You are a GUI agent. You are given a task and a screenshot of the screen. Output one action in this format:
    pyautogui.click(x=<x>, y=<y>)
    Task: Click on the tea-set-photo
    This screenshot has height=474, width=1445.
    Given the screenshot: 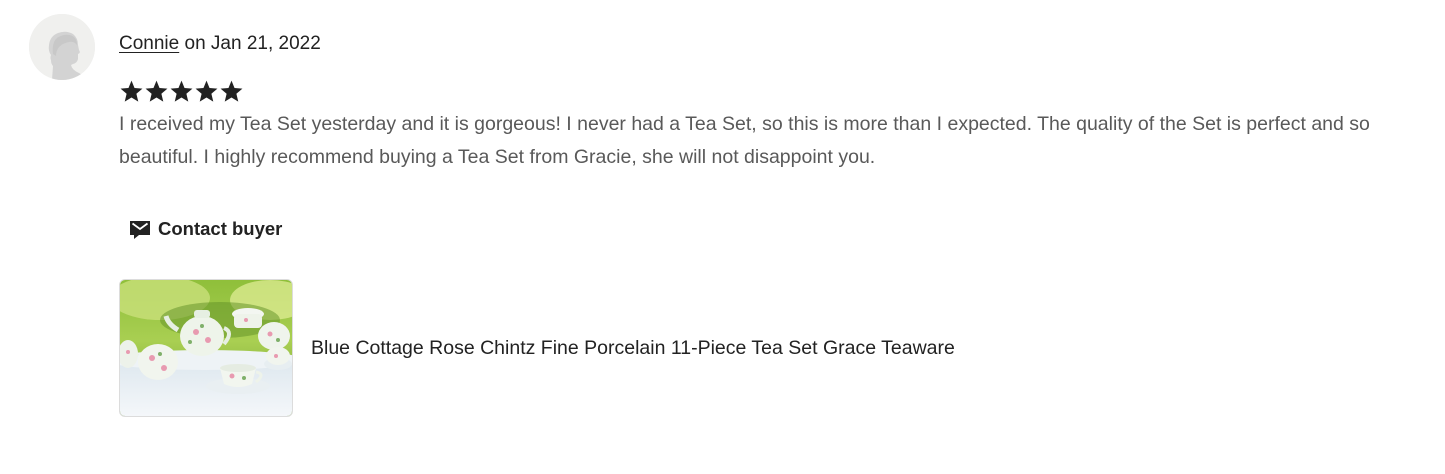 What is the action you would take?
    pyautogui.click(x=206, y=348)
    